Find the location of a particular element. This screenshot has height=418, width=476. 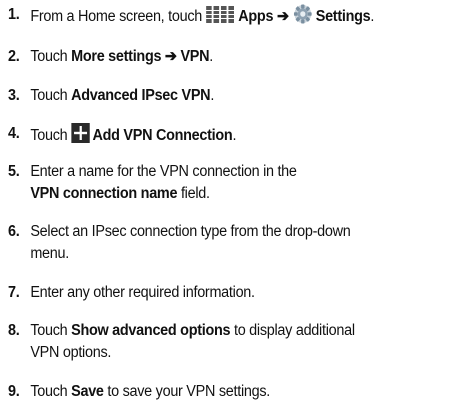

step-number: 6. is located at coordinates (14, 231).